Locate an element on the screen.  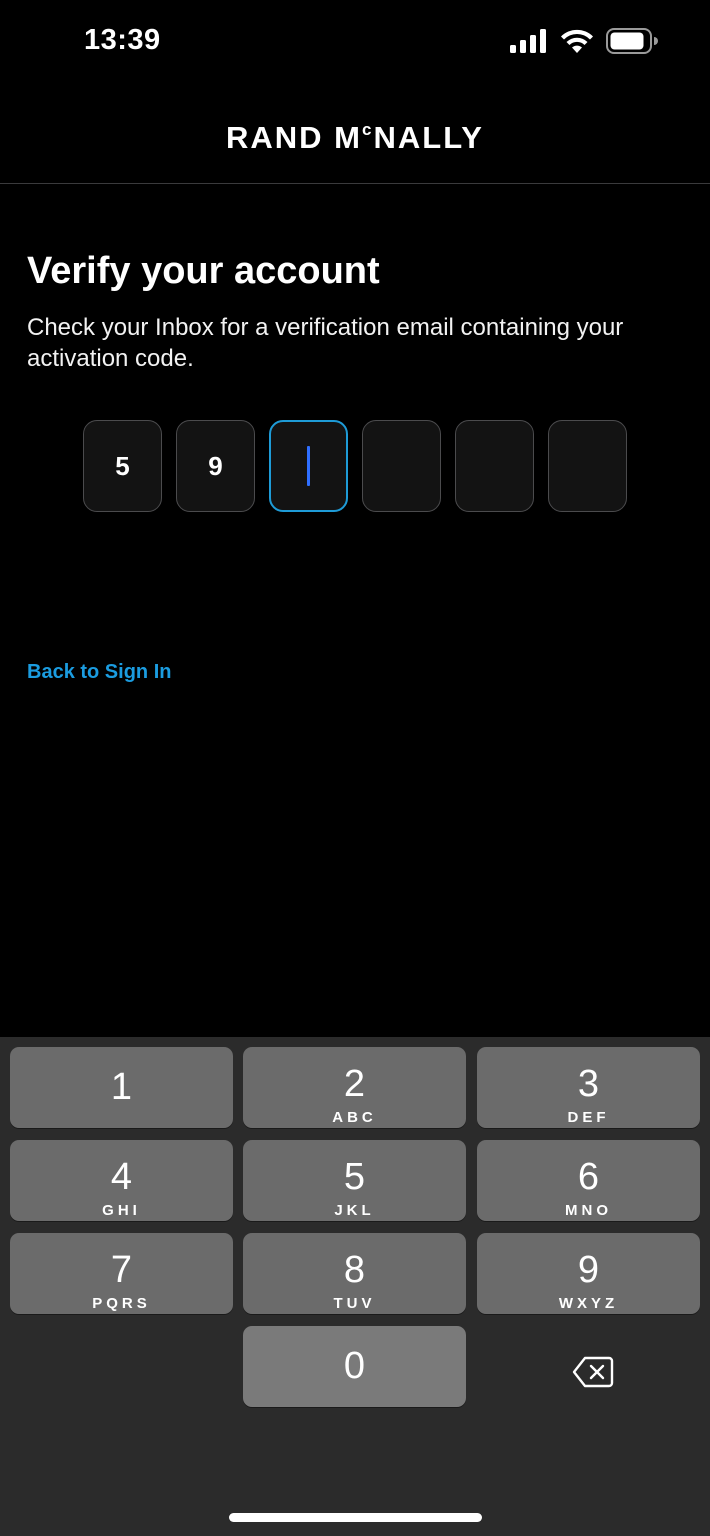
wifi-icon is located at coordinates (577, 41).